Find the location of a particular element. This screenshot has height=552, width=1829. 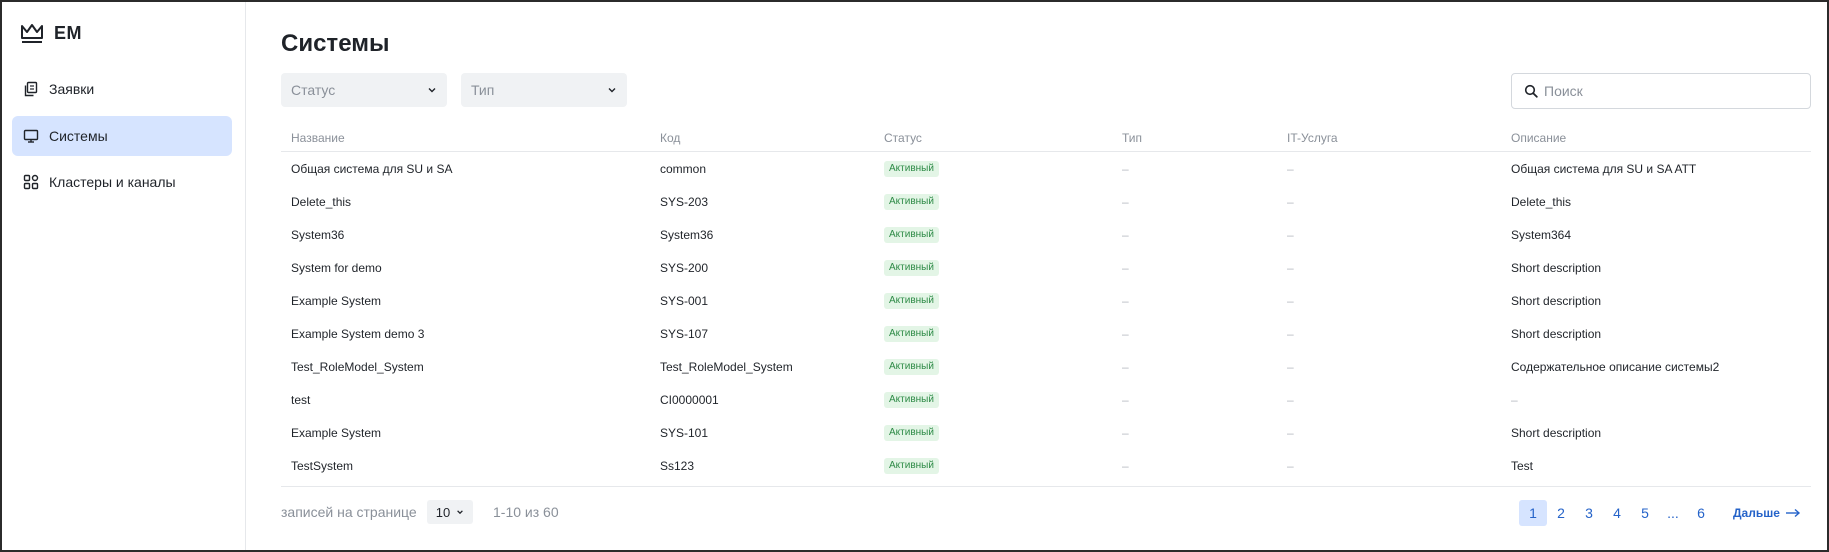

cell-name: System36 is located at coordinates (318, 234).